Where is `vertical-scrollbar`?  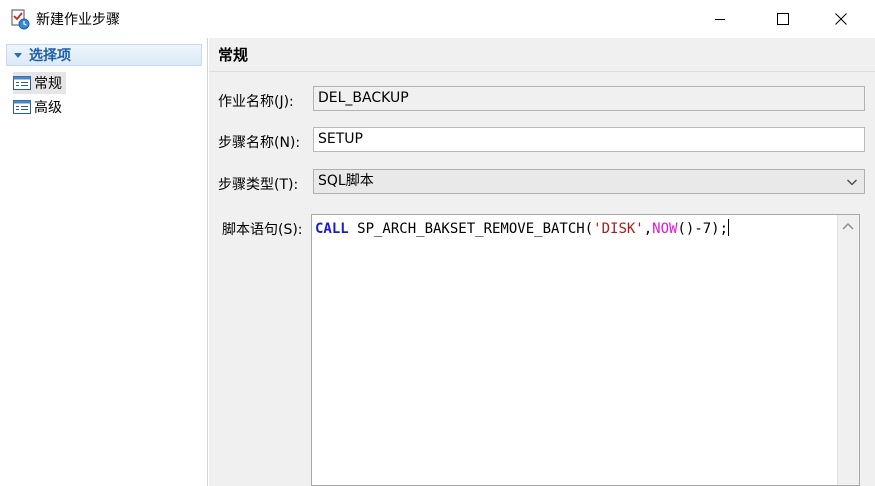 vertical-scrollbar is located at coordinates (848, 350).